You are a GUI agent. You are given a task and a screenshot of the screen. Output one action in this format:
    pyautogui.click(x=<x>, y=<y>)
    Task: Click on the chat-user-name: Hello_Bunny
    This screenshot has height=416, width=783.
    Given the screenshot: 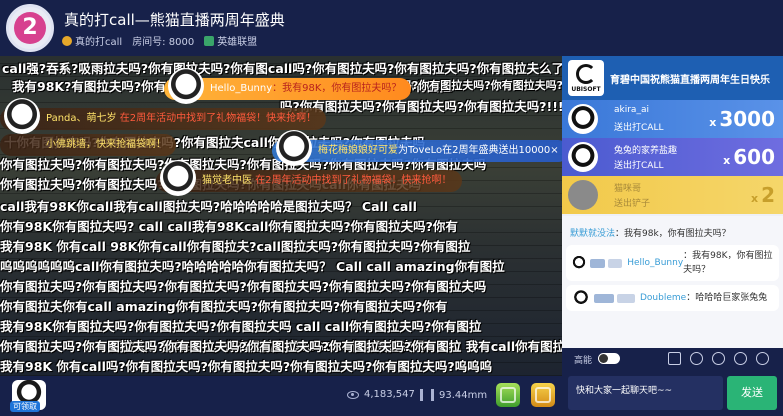 What is the action you would take?
    pyautogui.click(x=655, y=263)
    